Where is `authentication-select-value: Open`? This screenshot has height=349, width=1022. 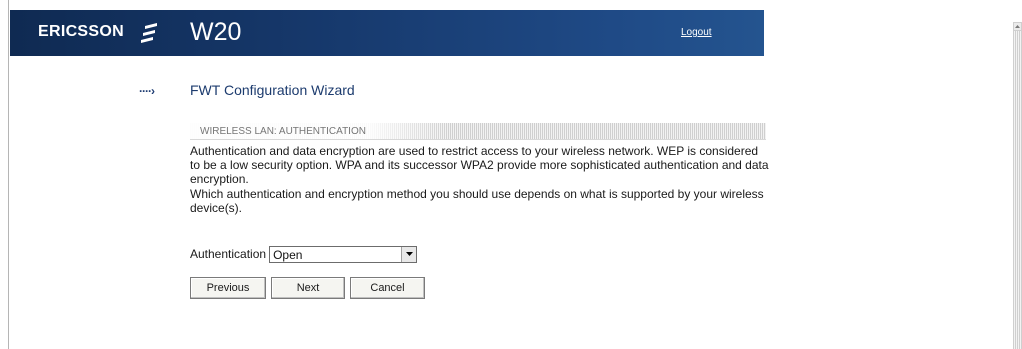 authentication-select-value: Open is located at coordinates (288, 254).